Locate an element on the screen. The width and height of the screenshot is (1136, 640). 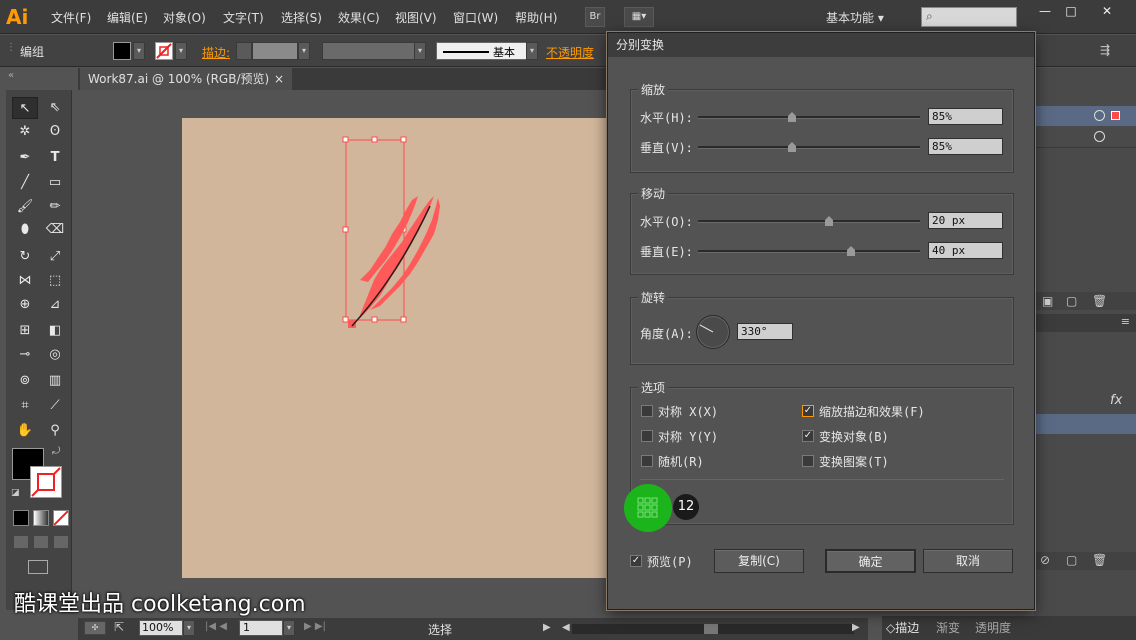
move-horizontal-input: 20 px is located at coordinates (965, 220).